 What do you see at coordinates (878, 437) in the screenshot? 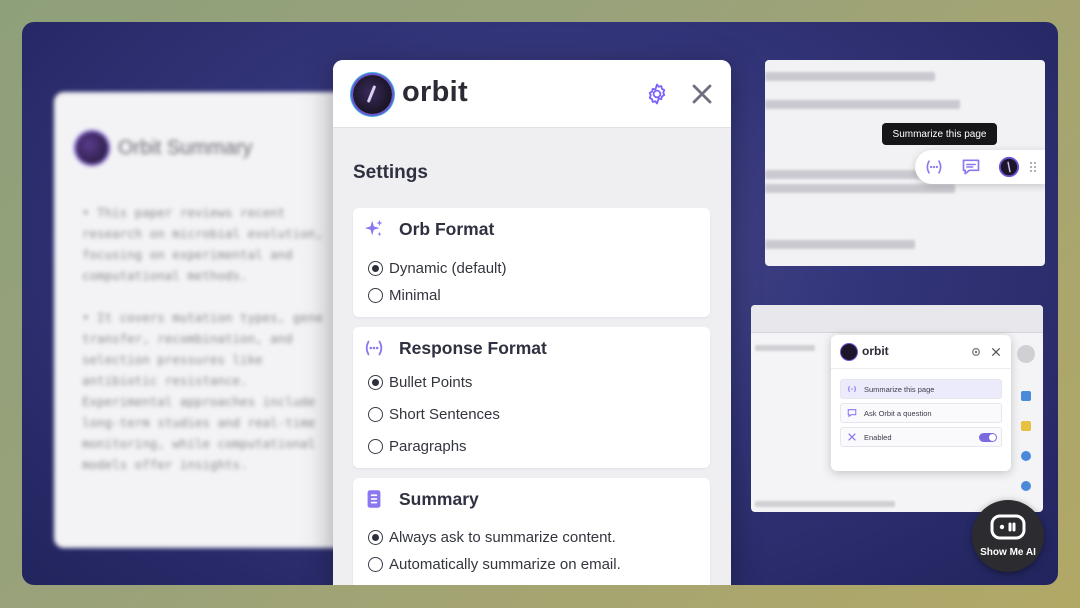
I see `item-label: Enabled` at bounding box center [878, 437].